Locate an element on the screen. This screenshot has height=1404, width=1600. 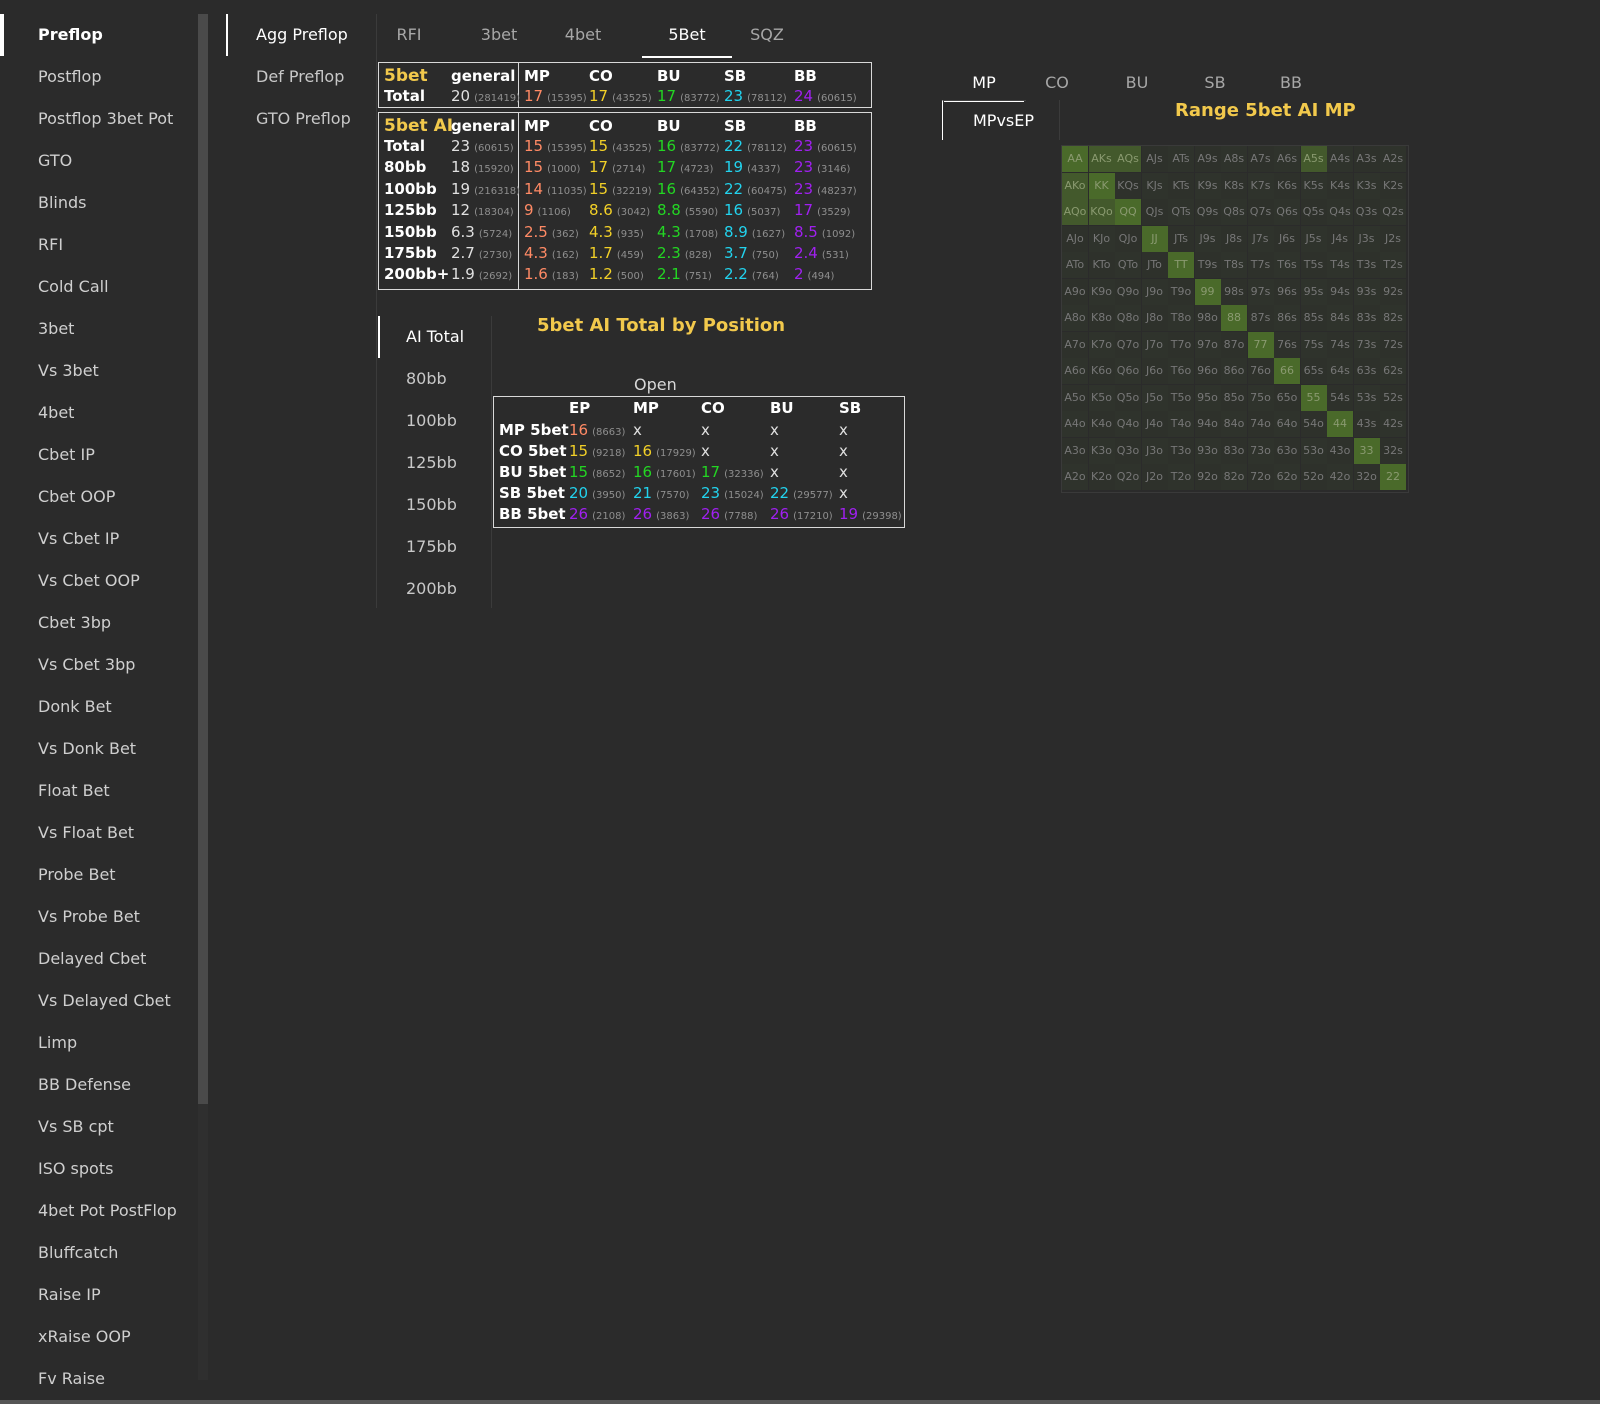
range-tab-bb: BB is located at coordinates (1291, 83).